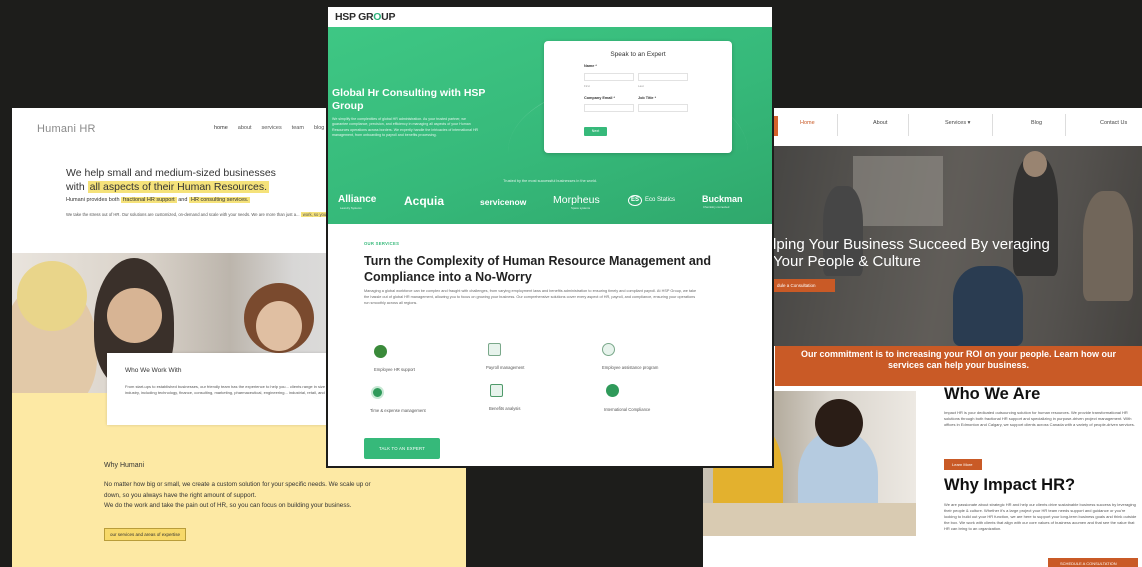 The width and height of the screenshot is (1142, 567). I want to click on hr-support-icon, so click(380, 351).